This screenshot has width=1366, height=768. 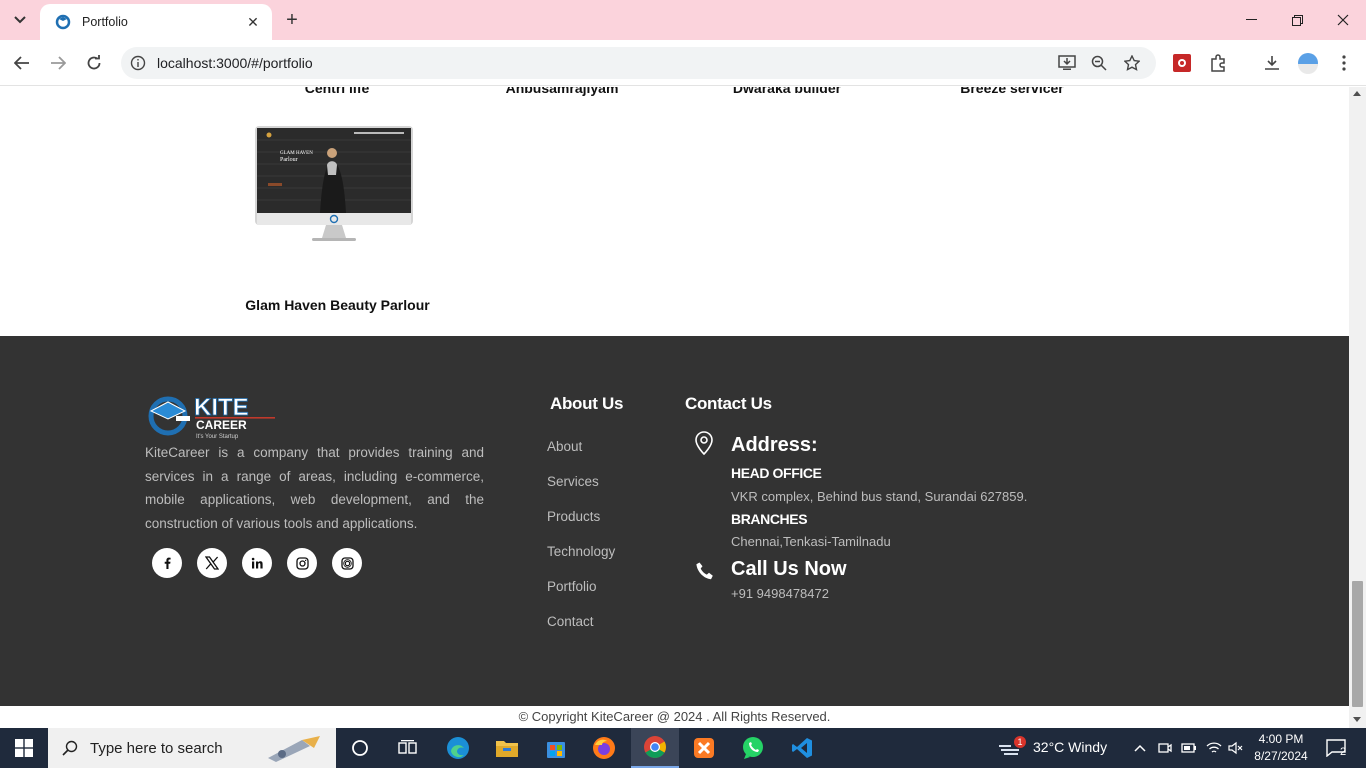 I want to click on kitecareer-logo: KITE CAREER It's Your Startup, so click(x=211, y=416).